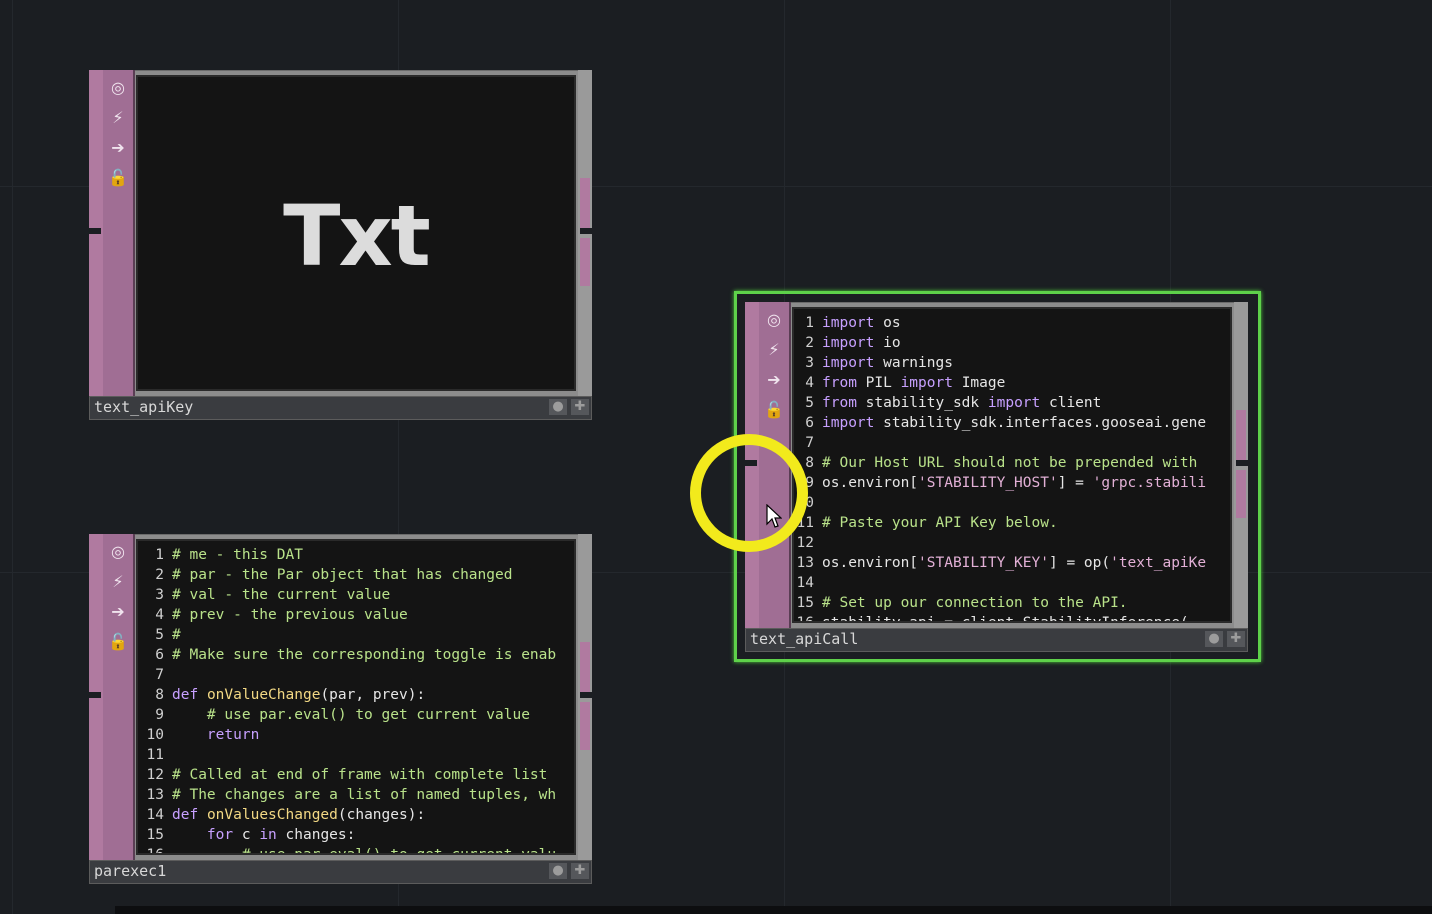 This screenshot has width=1432, height=914. I want to click on node-name: text_apiKey, so click(143, 407).